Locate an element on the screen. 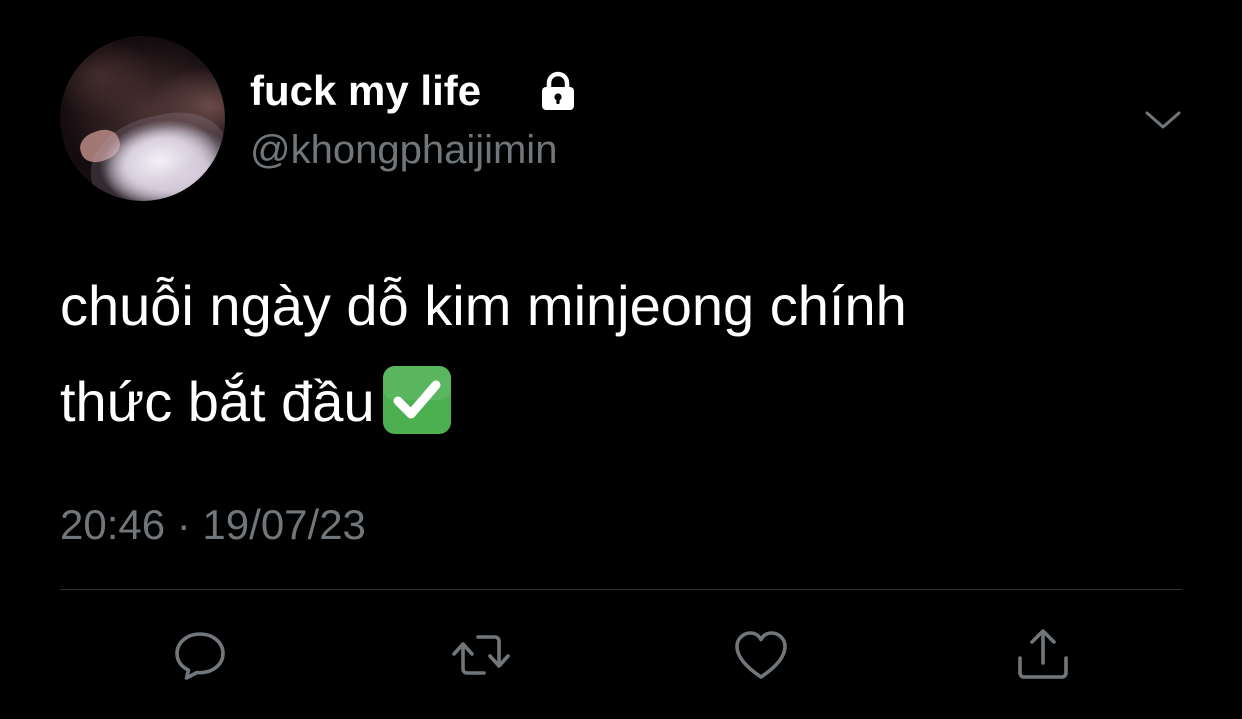 The width and height of the screenshot is (1242, 719). reply-button is located at coordinates (200, 655).